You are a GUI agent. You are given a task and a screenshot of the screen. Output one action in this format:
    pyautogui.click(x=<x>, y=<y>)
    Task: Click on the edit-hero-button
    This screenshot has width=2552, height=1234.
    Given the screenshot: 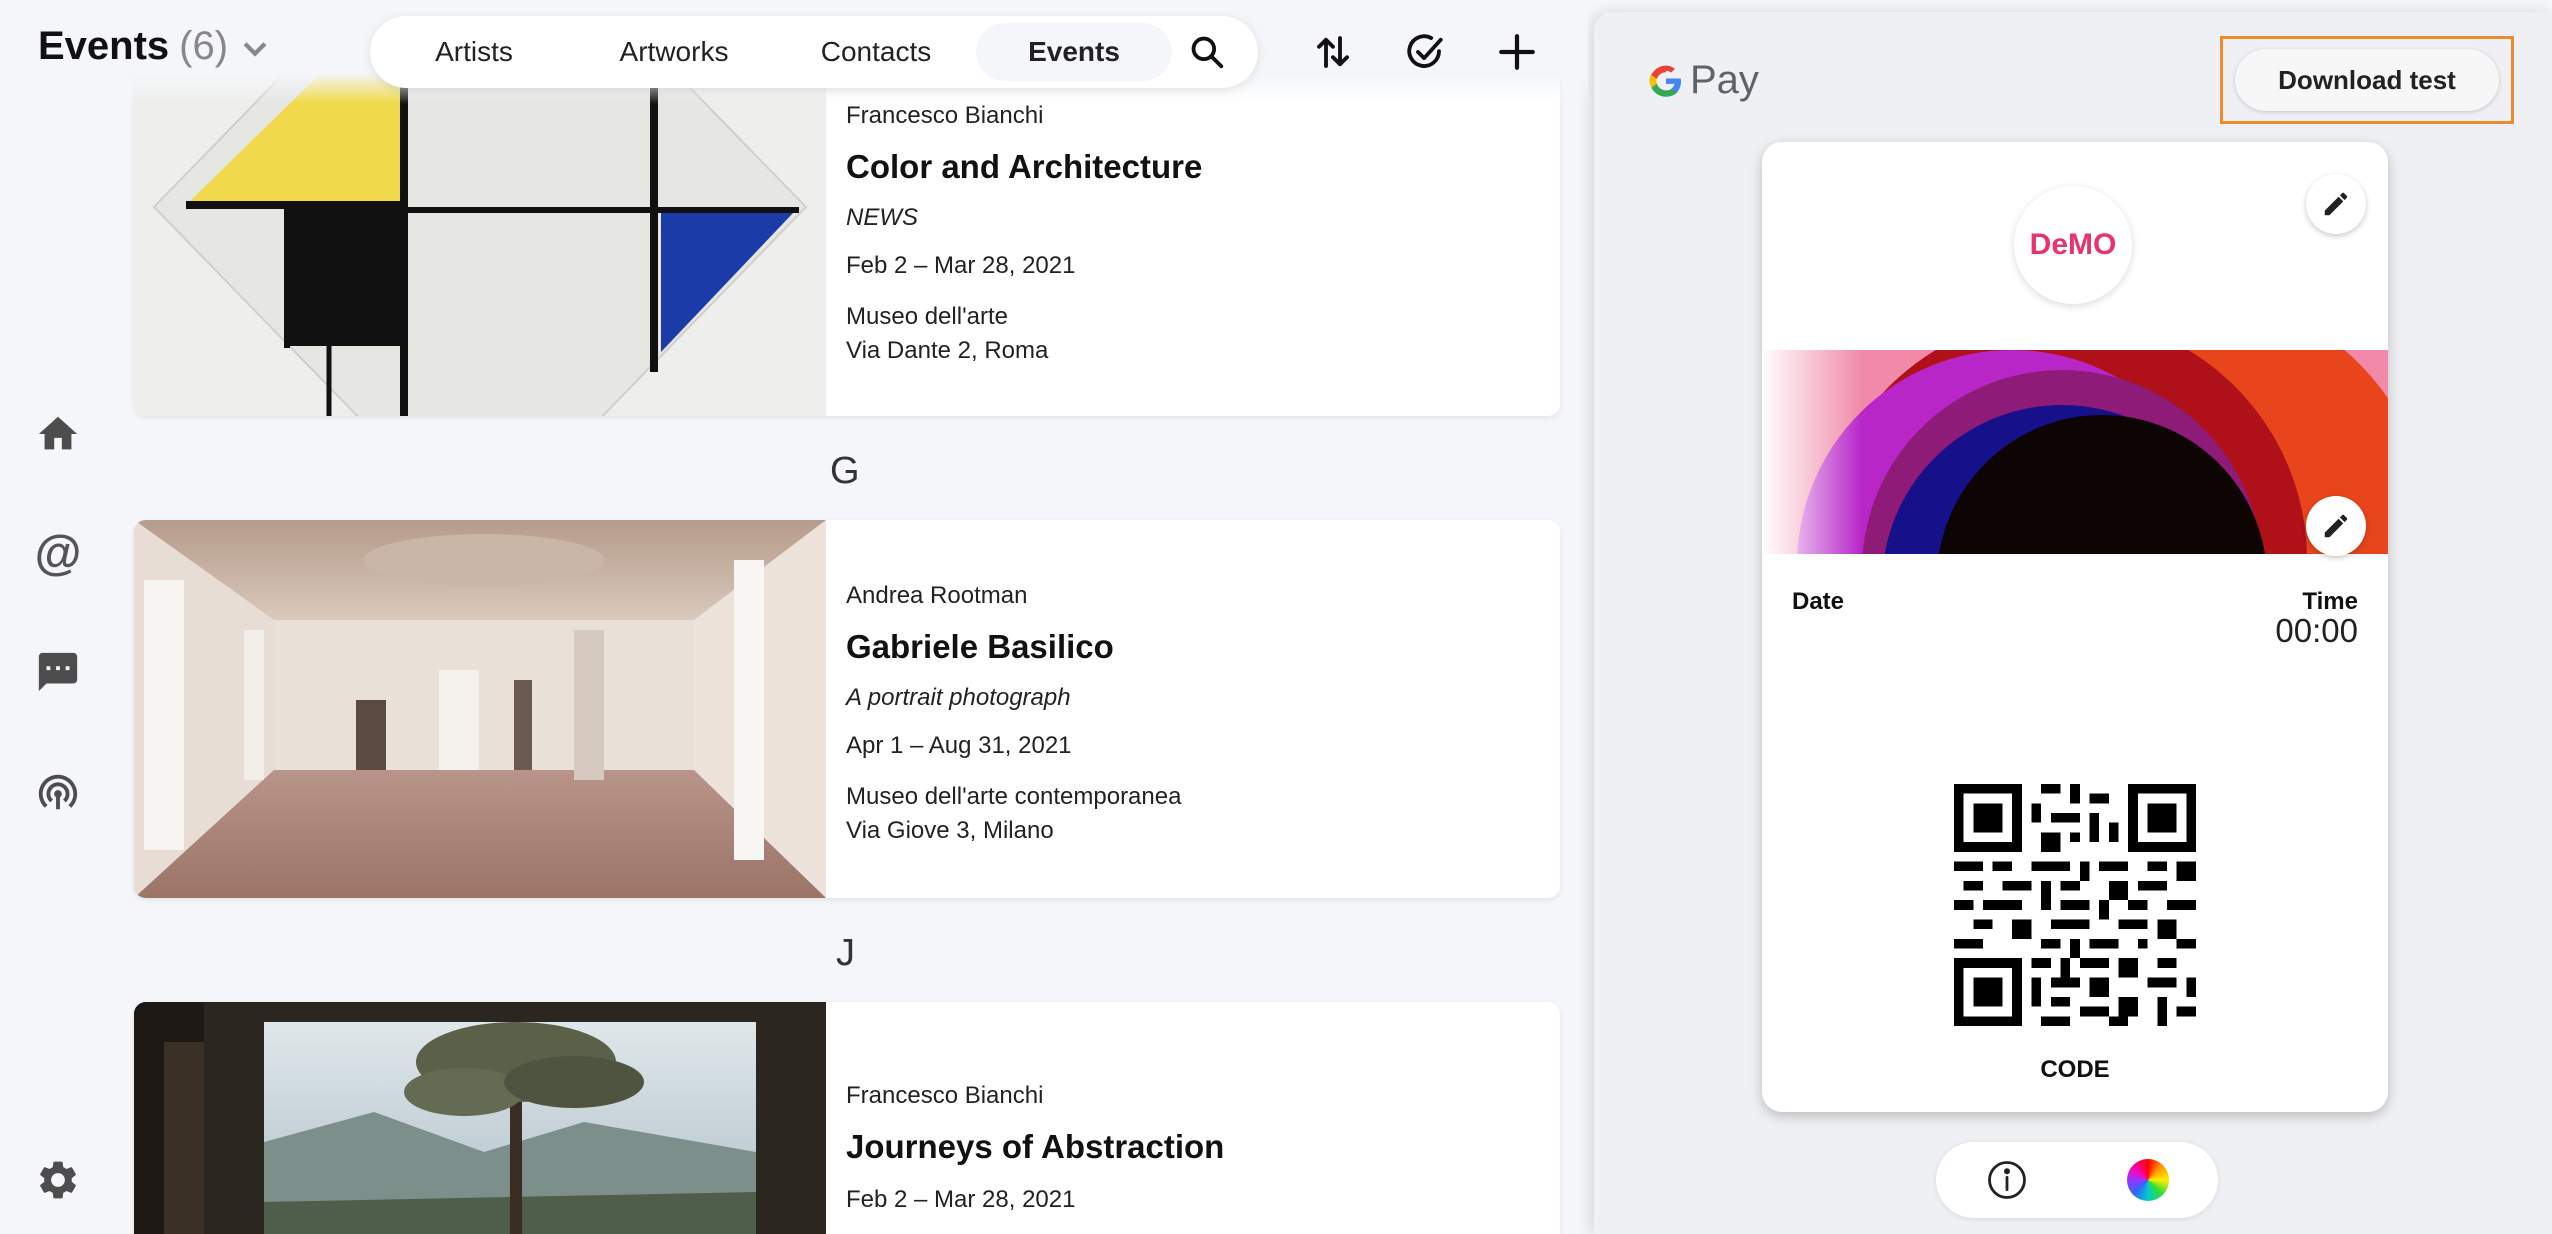 What is the action you would take?
    pyautogui.click(x=2336, y=526)
    